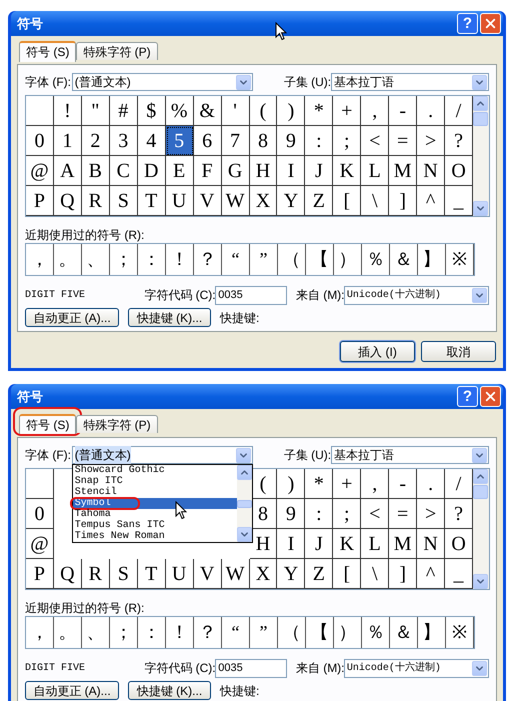 The height and width of the screenshot is (701, 515). Describe the element at coordinates (152, 632) in the screenshot. I see `recent-symbol-cell: ：` at that location.